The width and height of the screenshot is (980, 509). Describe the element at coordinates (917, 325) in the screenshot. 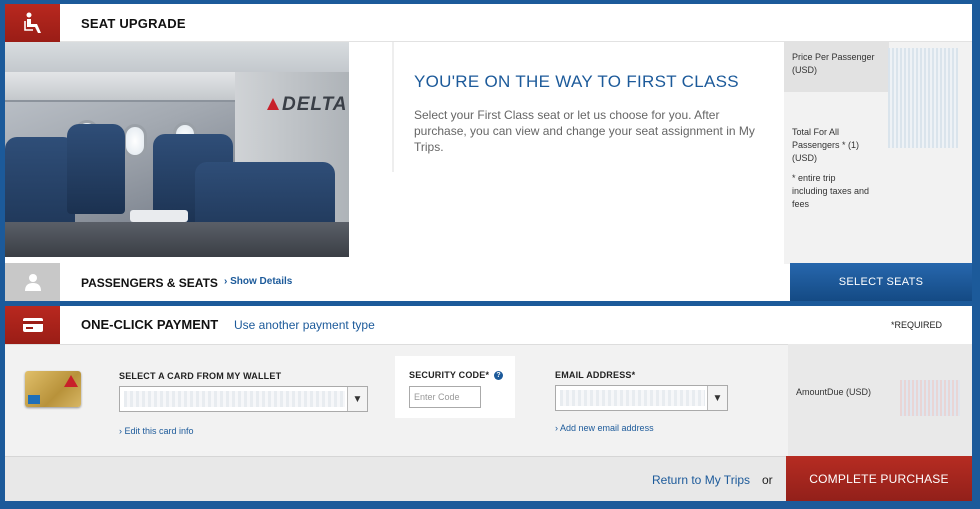

I see `required-note: *REQUIRED` at that location.